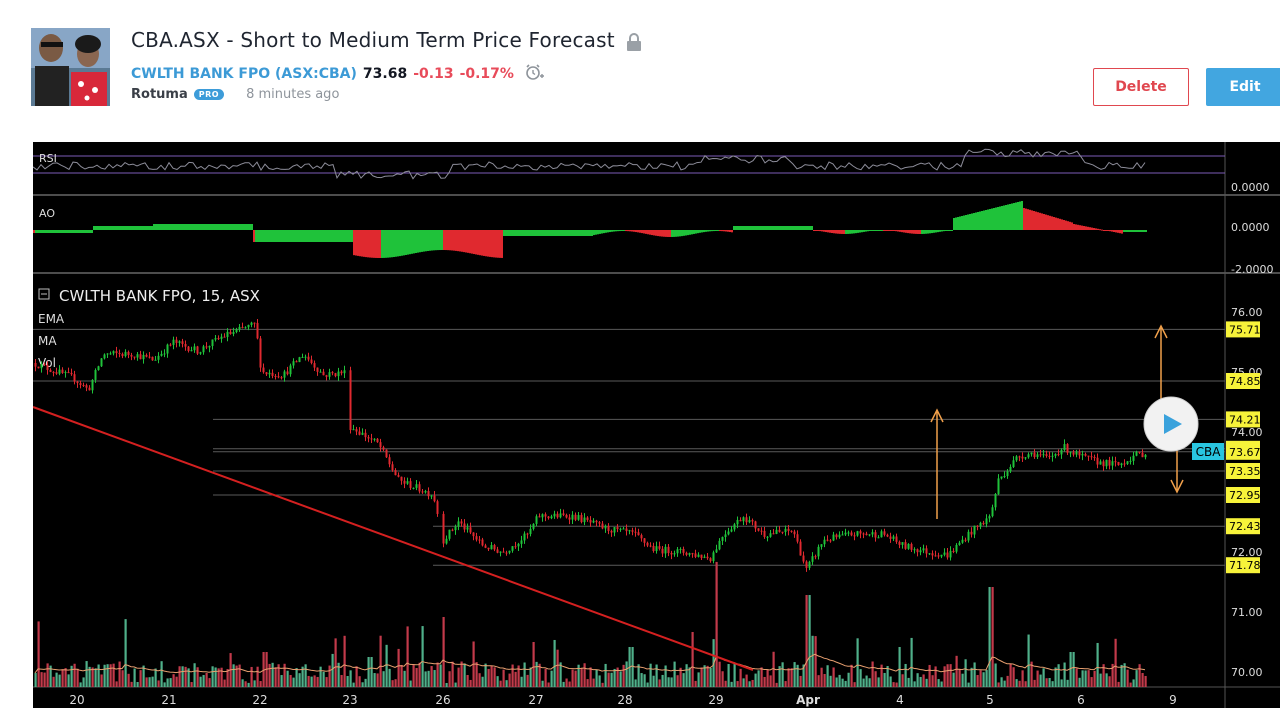 This screenshot has width=1280, height=708. Describe the element at coordinates (244, 74) in the screenshot. I see `symbol-link: CWLTH BANK FPO (ASX:CBA)` at that location.